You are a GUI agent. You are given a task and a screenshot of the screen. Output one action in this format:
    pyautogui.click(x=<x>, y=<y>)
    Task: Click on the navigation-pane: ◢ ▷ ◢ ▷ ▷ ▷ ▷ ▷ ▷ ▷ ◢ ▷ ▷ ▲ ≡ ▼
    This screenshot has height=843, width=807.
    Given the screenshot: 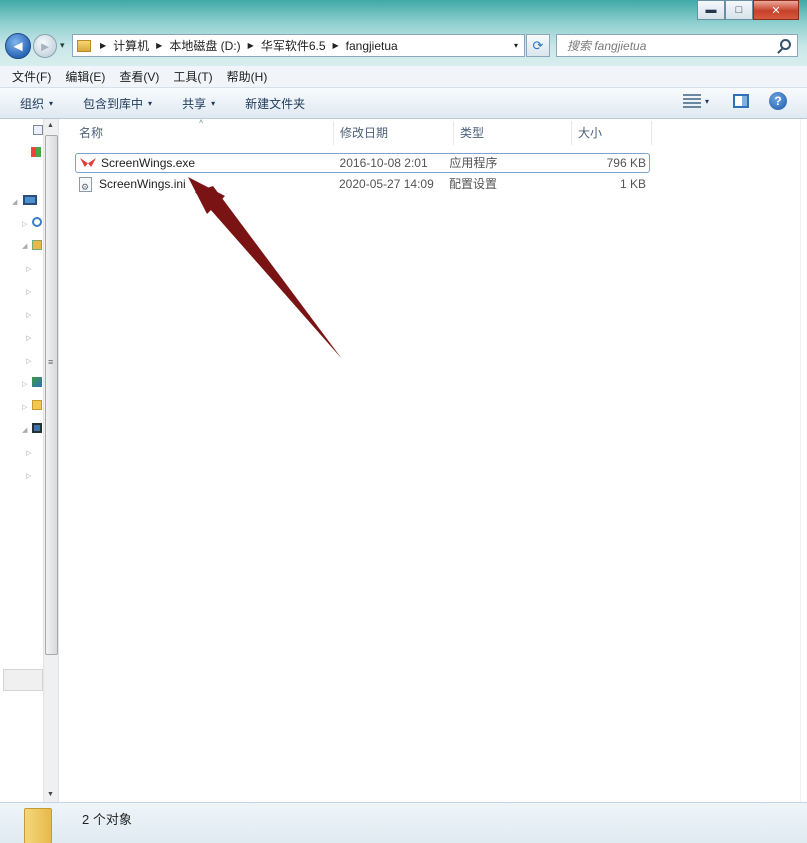 What is the action you would take?
    pyautogui.click(x=29, y=460)
    